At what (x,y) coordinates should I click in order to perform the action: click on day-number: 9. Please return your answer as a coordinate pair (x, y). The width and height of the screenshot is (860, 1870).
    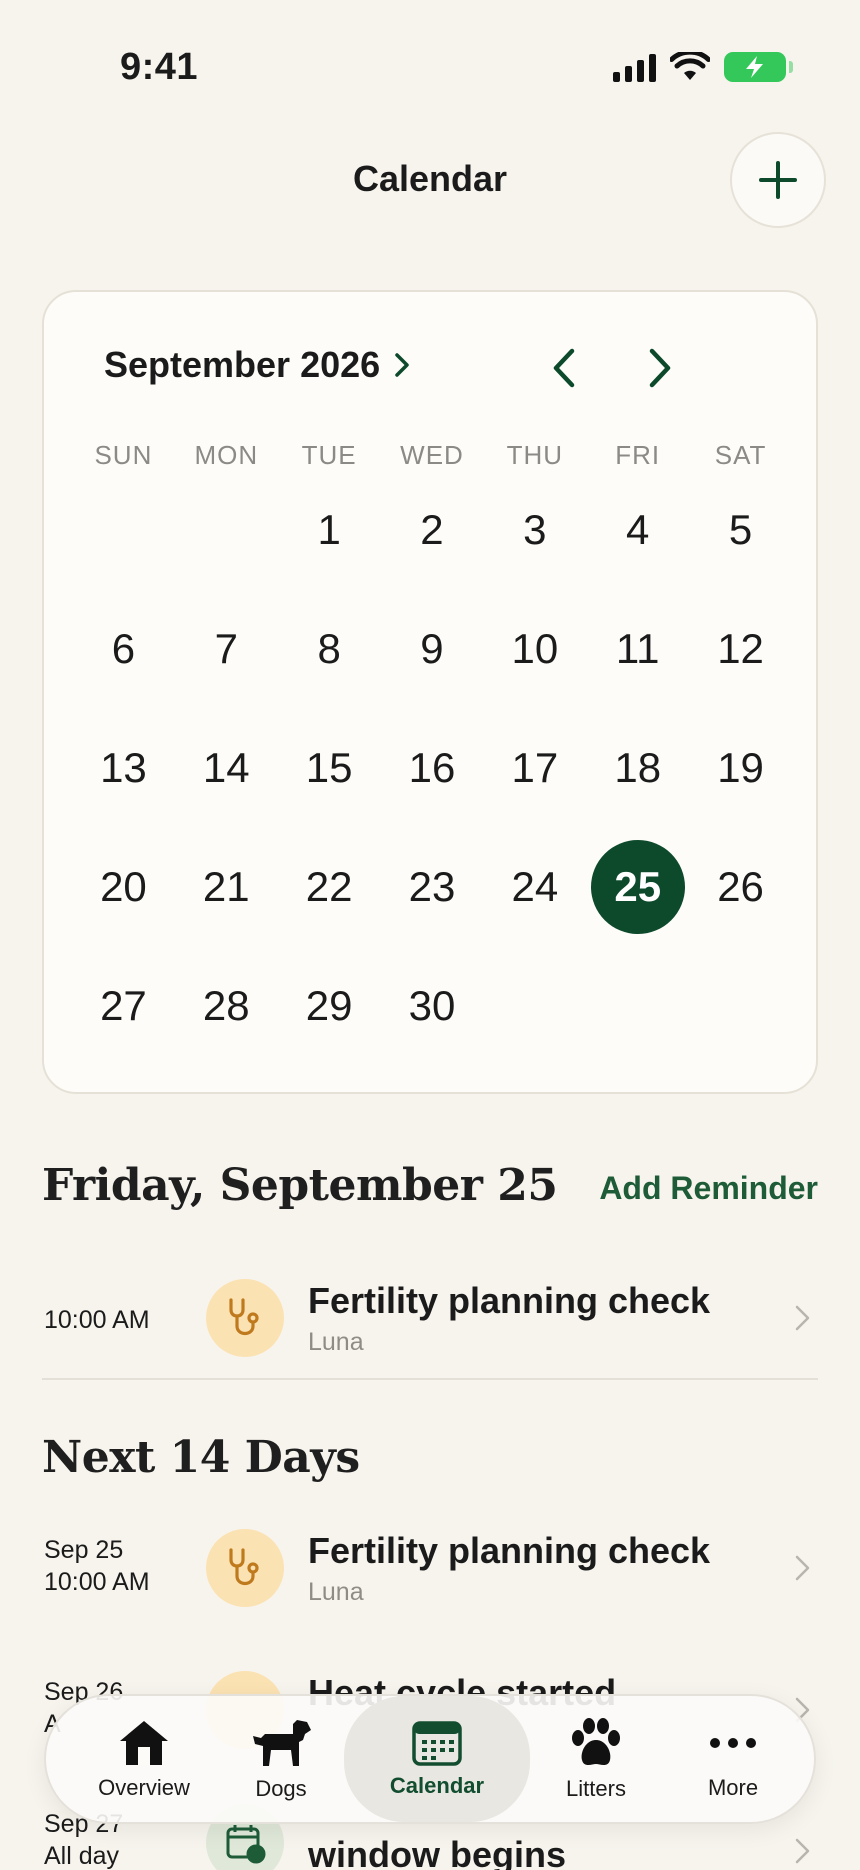
    Looking at the image, I should click on (432, 648).